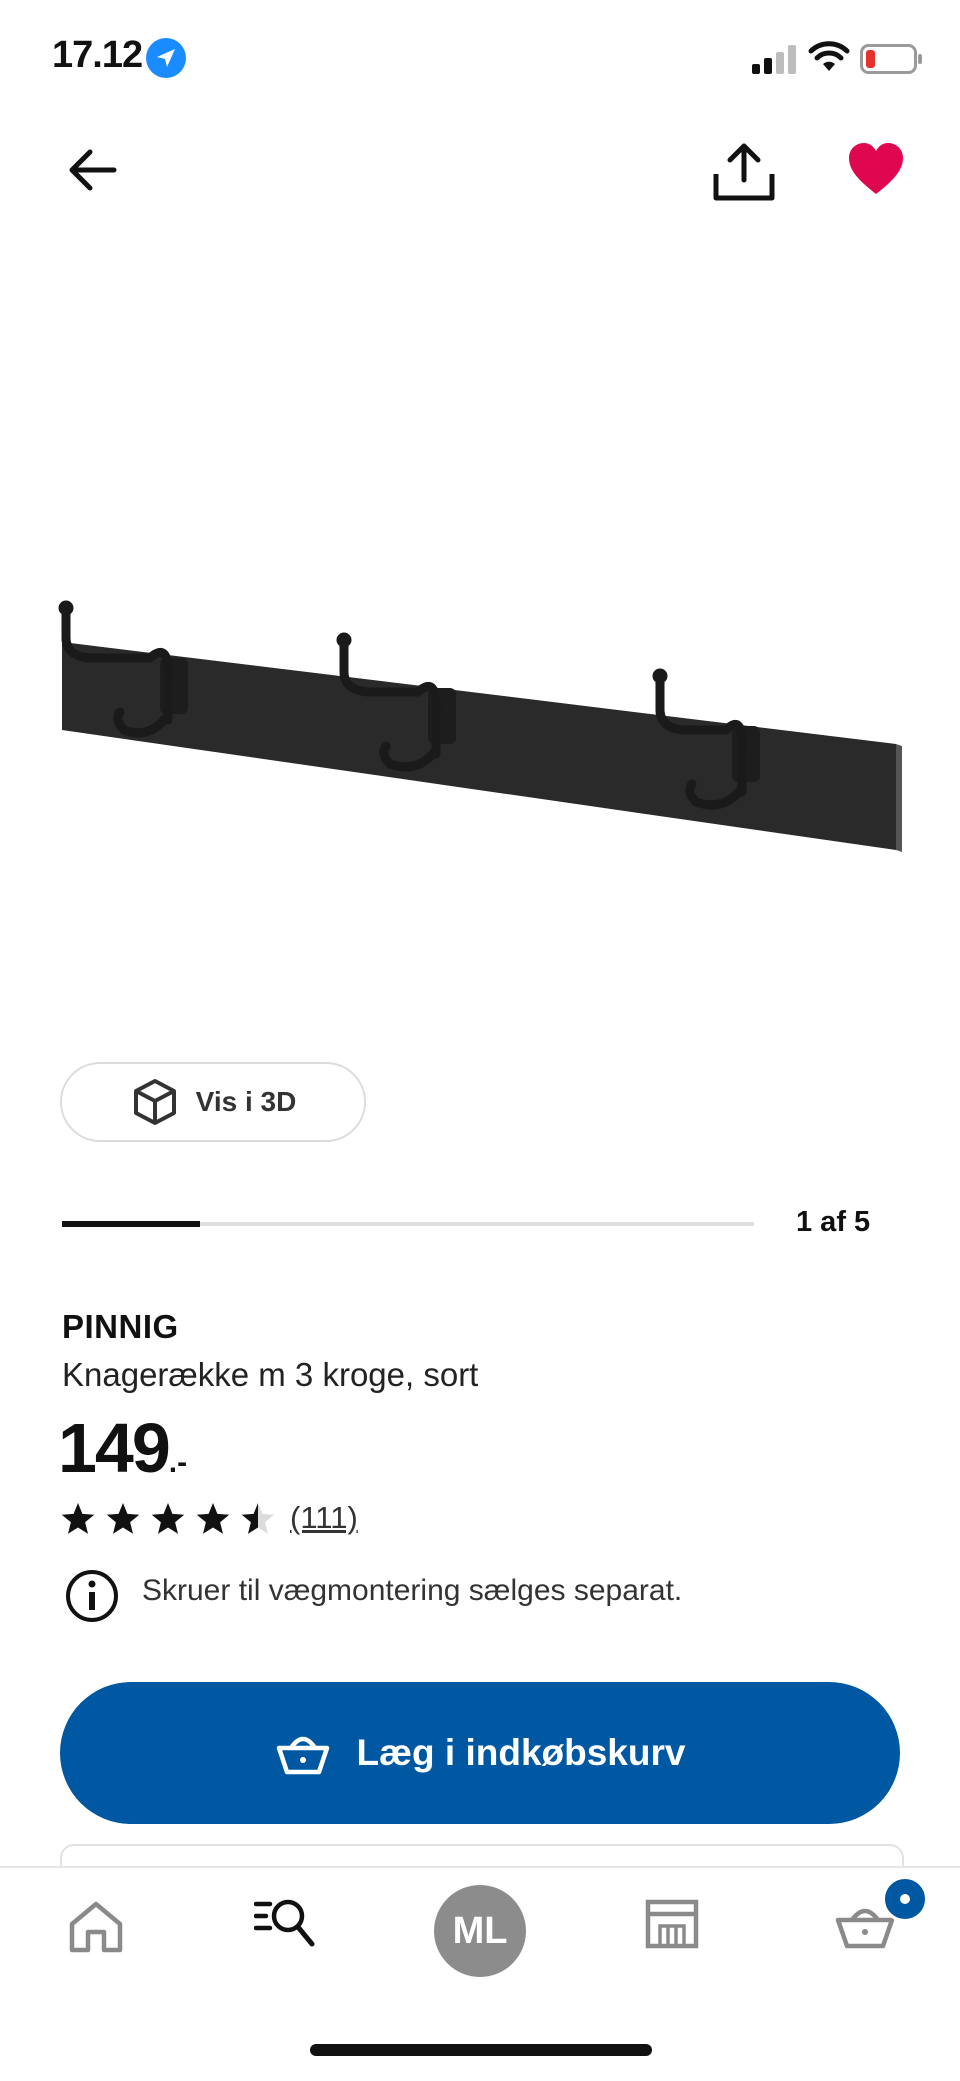  I want to click on info-icon, so click(92, 1596).